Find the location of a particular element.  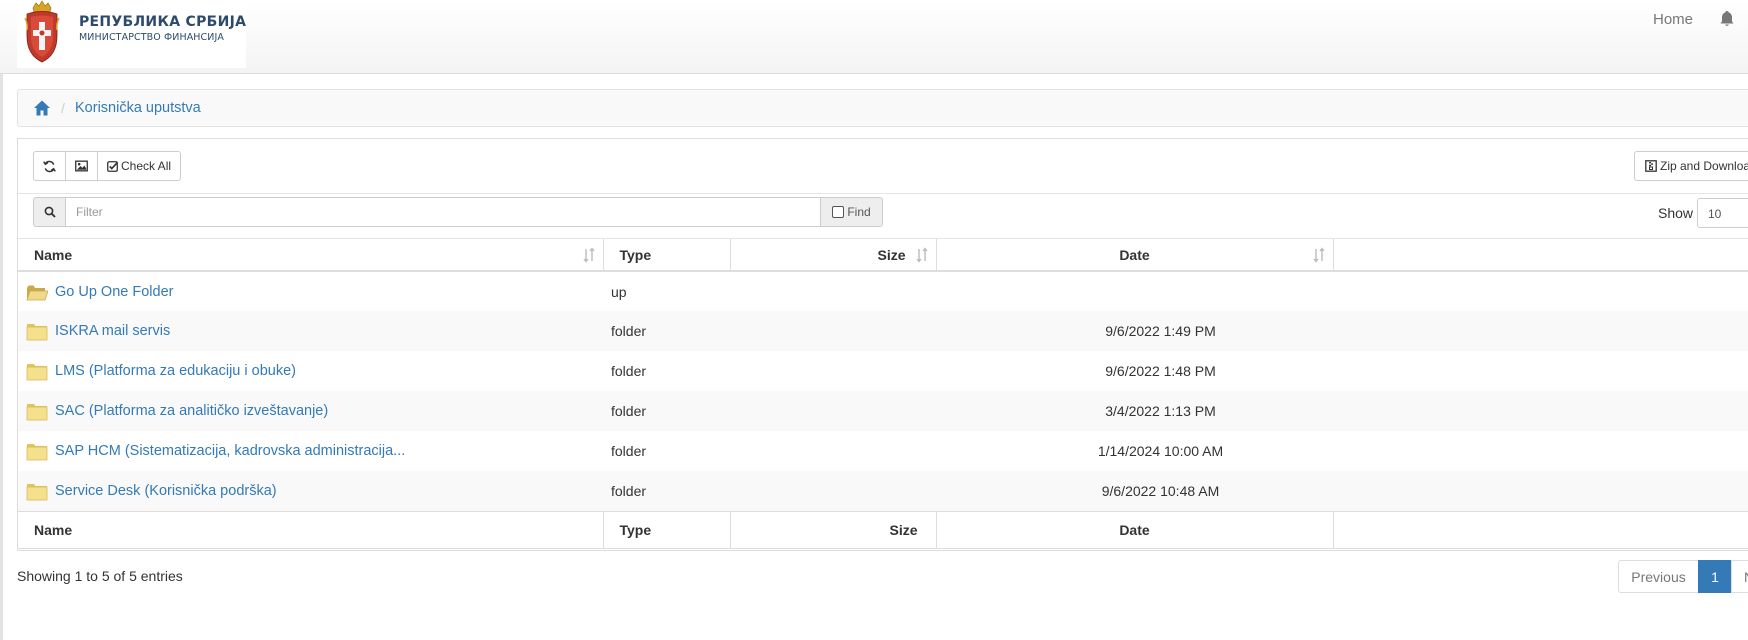

find-button: Find is located at coordinates (851, 212).